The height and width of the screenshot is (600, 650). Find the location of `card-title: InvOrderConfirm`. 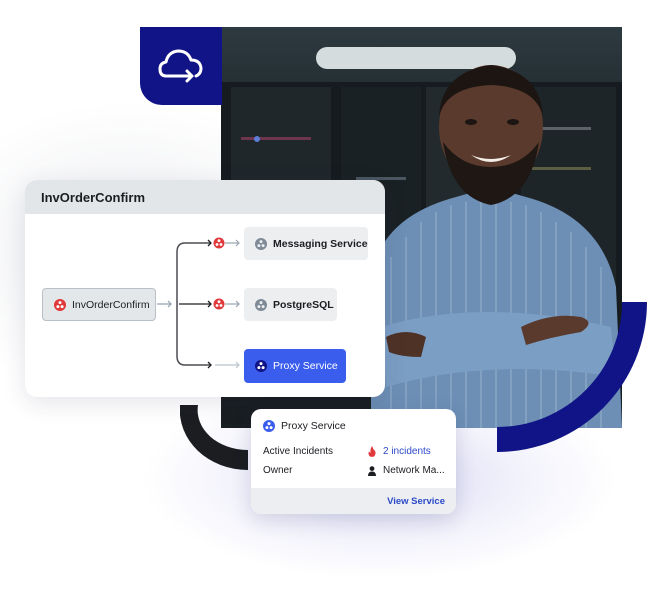

card-title: InvOrderConfirm is located at coordinates (93, 197).